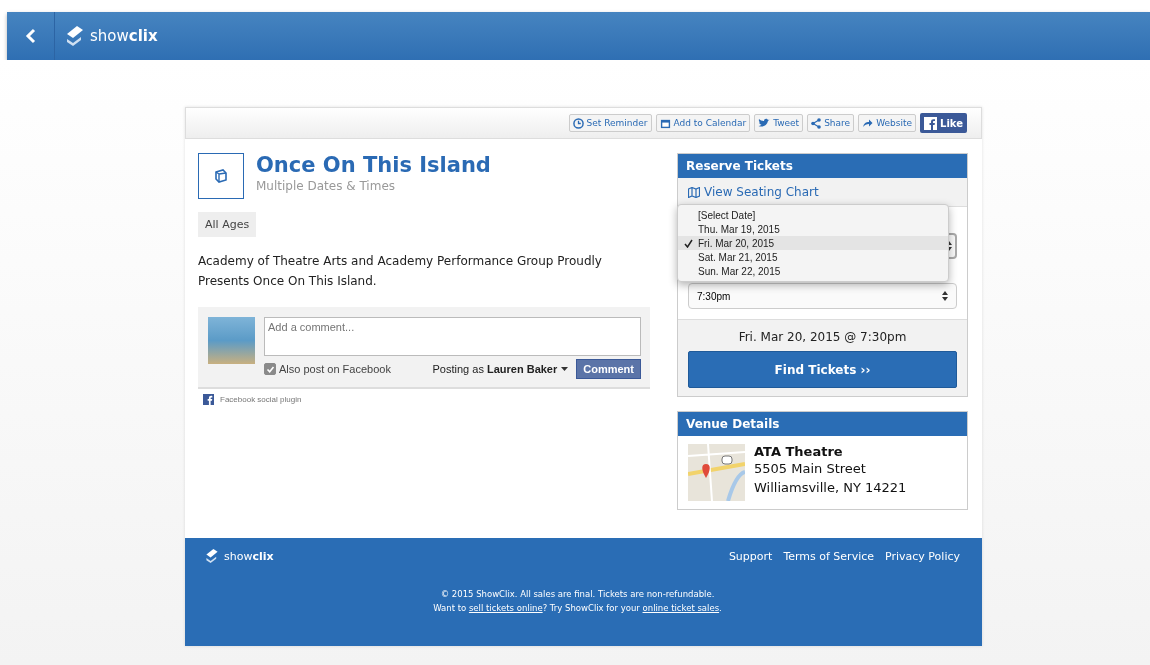 The height and width of the screenshot is (665, 1150). Describe the element at coordinates (608, 369) in the screenshot. I see `comment-button: Comment` at that location.